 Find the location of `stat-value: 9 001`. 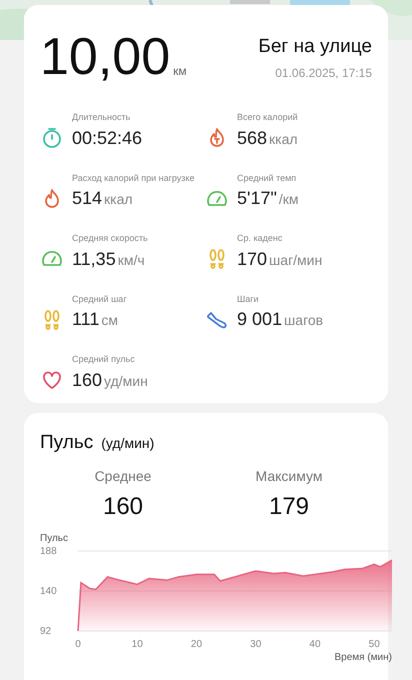

stat-value: 9 001 is located at coordinates (259, 319).